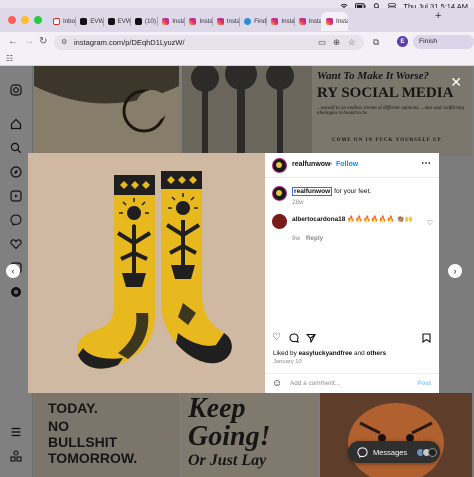 This screenshot has width=474, height=477. Describe the element at coordinates (456, 82) in the screenshot. I see `close-post-icon: ✕` at that location.